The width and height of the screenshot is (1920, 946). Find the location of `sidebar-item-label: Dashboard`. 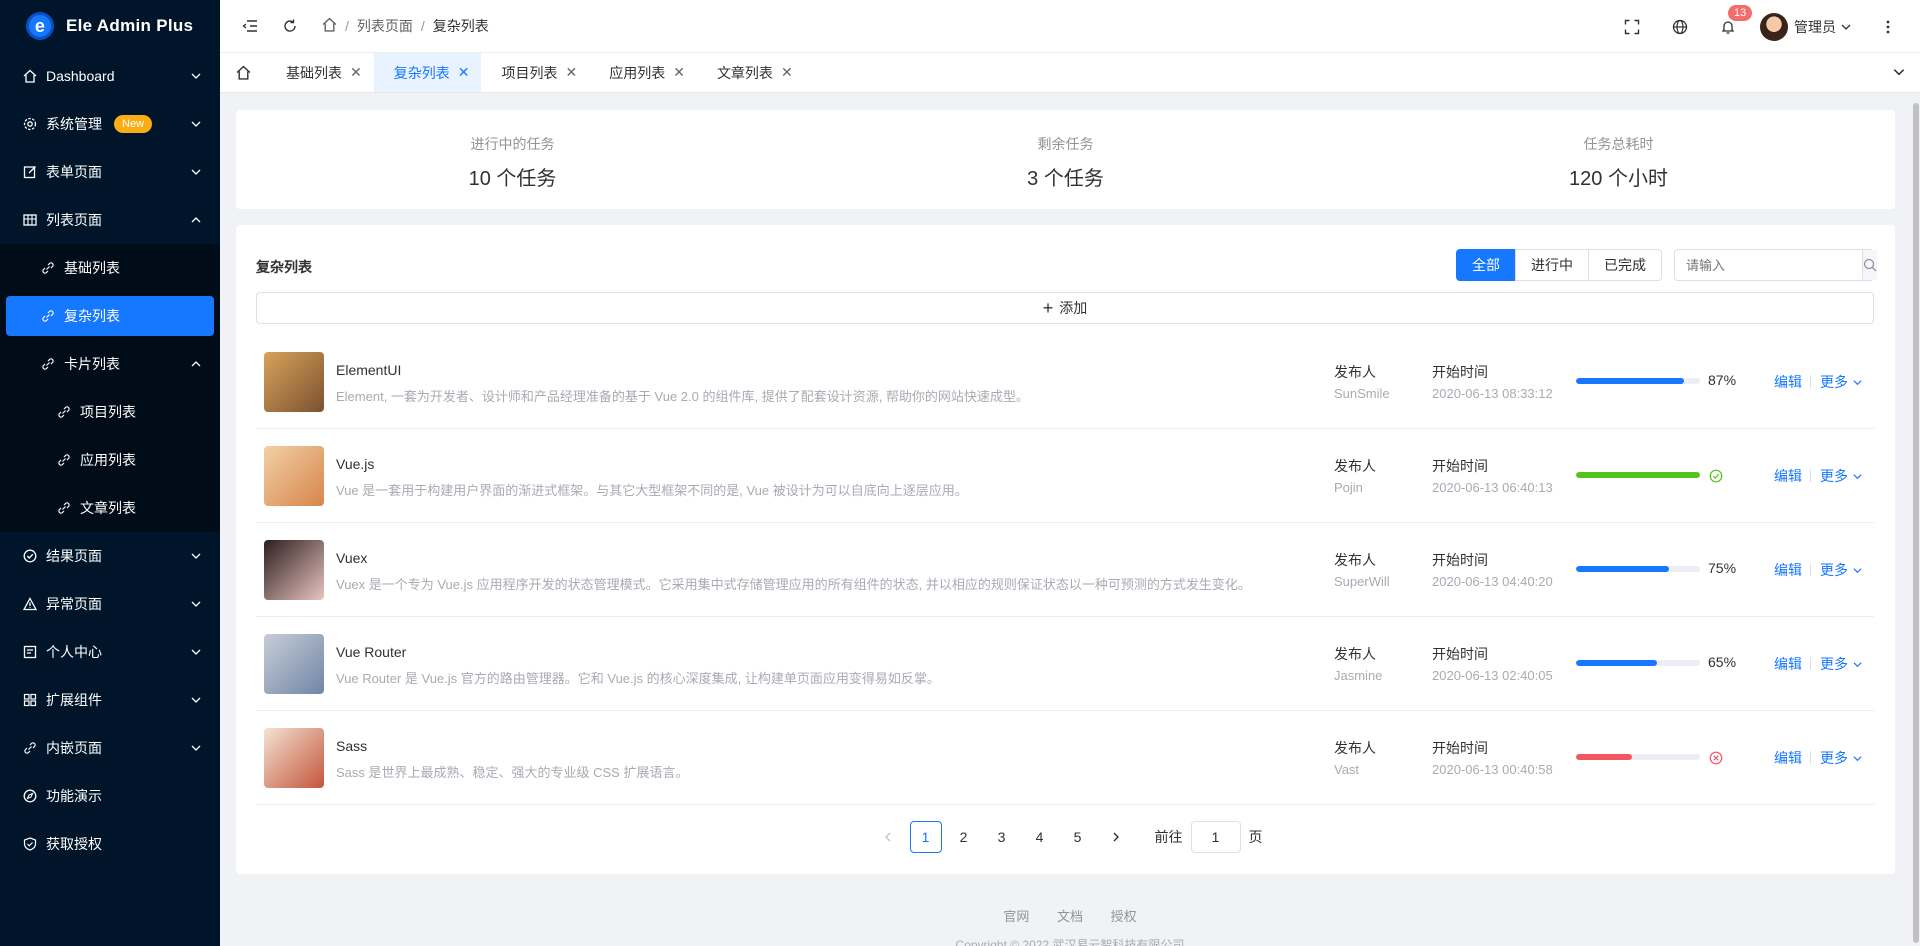

sidebar-item-label: Dashboard is located at coordinates (80, 76).